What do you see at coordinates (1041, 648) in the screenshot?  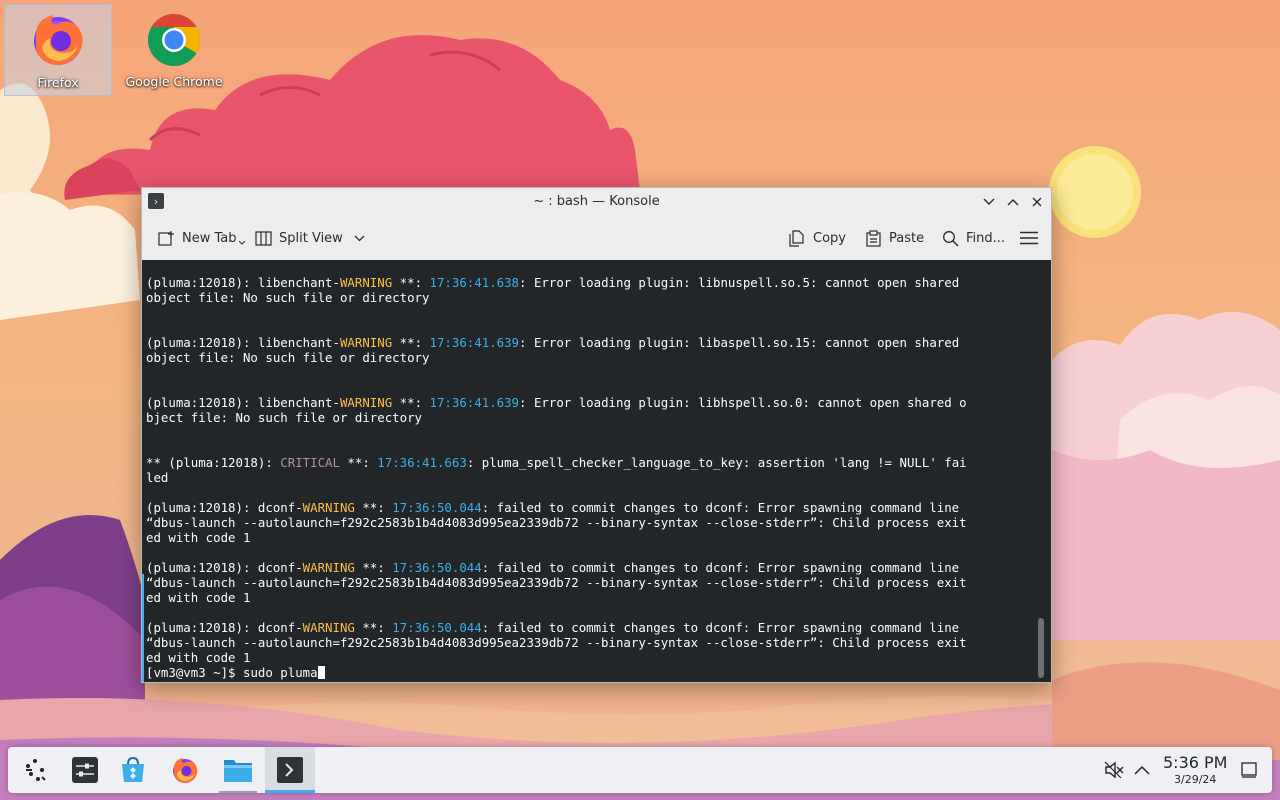 I see `terminal-scrollbar` at bounding box center [1041, 648].